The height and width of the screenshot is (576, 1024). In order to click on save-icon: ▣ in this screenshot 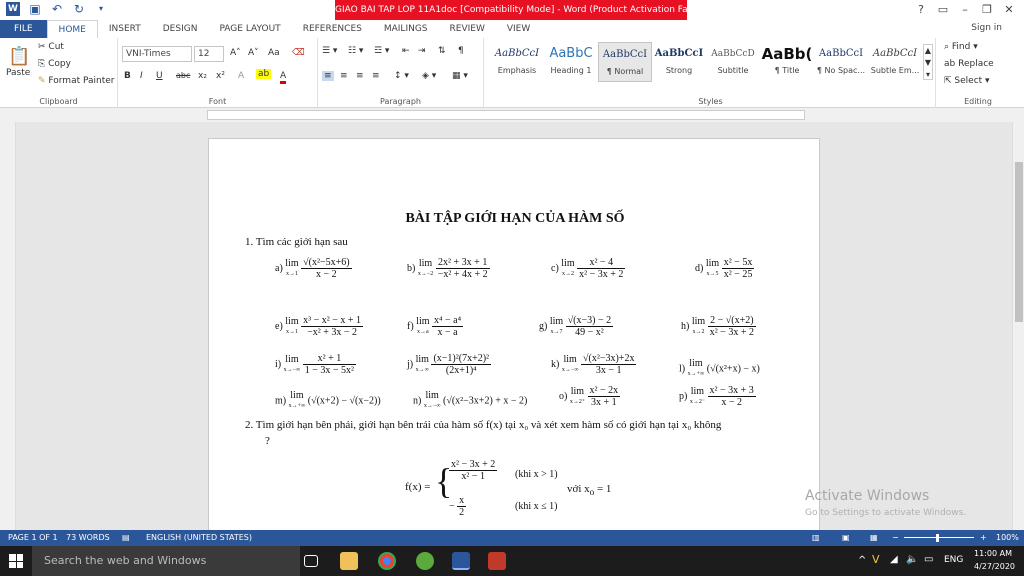, I will do `click(35, 9)`.